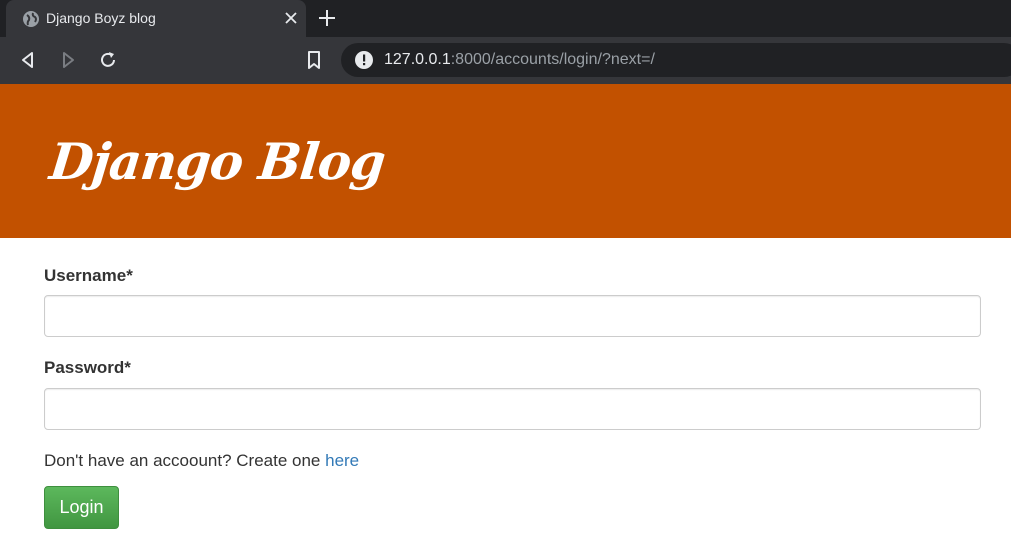 The image size is (1011, 543). I want to click on username-input, so click(512, 316).